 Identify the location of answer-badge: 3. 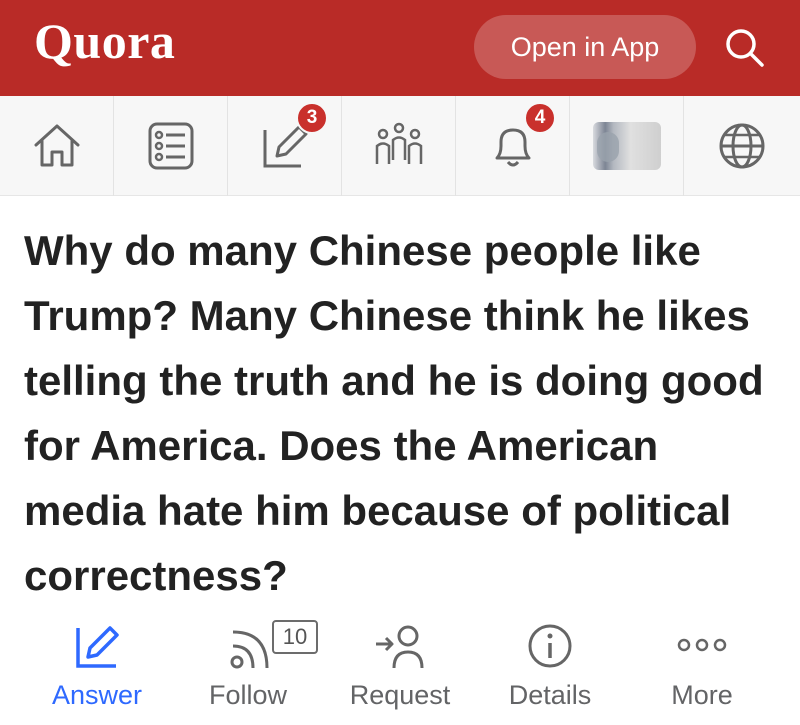
(312, 118).